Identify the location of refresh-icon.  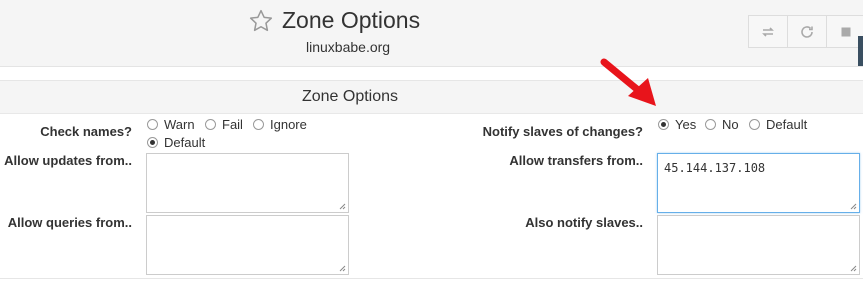
(807, 31).